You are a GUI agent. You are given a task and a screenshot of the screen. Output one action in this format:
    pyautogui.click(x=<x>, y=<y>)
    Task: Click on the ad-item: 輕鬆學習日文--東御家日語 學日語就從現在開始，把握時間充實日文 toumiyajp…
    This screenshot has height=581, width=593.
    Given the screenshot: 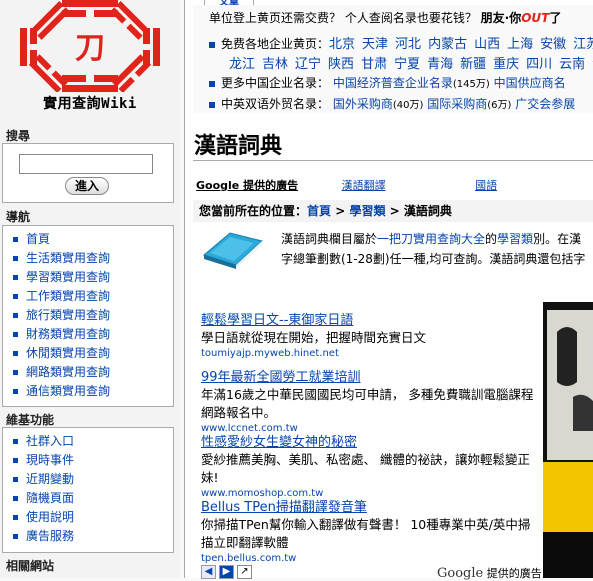 What is the action you would take?
    pyautogui.click(x=368, y=336)
    